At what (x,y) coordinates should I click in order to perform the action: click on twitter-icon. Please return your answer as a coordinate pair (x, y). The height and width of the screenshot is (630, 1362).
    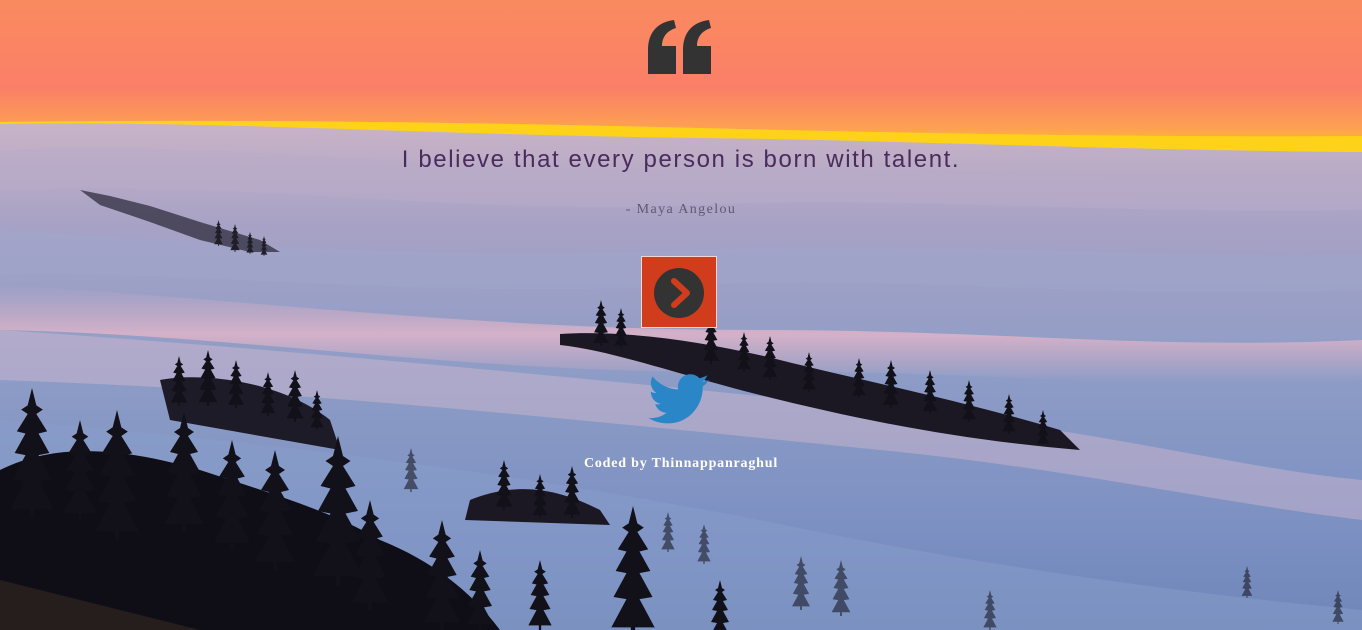
    Looking at the image, I should click on (678, 399).